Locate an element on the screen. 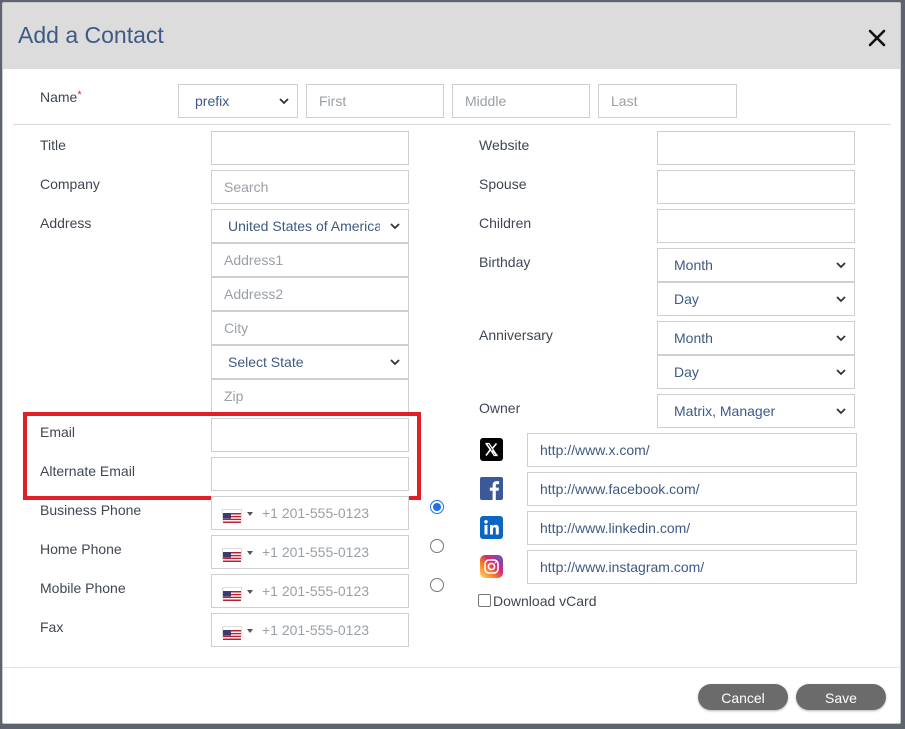  dialog-header: Add a Contact is located at coordinates (451, 36).